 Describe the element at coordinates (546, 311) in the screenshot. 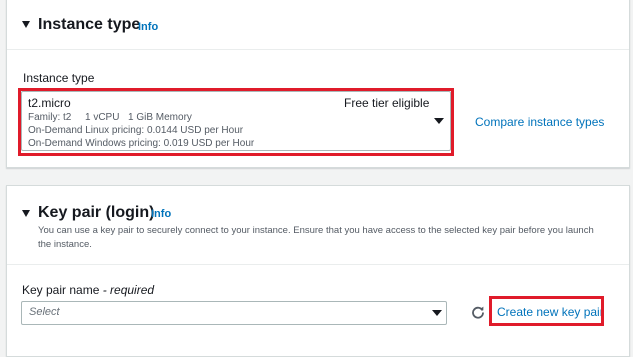

I see `highlight-create-key-pair` at that location.